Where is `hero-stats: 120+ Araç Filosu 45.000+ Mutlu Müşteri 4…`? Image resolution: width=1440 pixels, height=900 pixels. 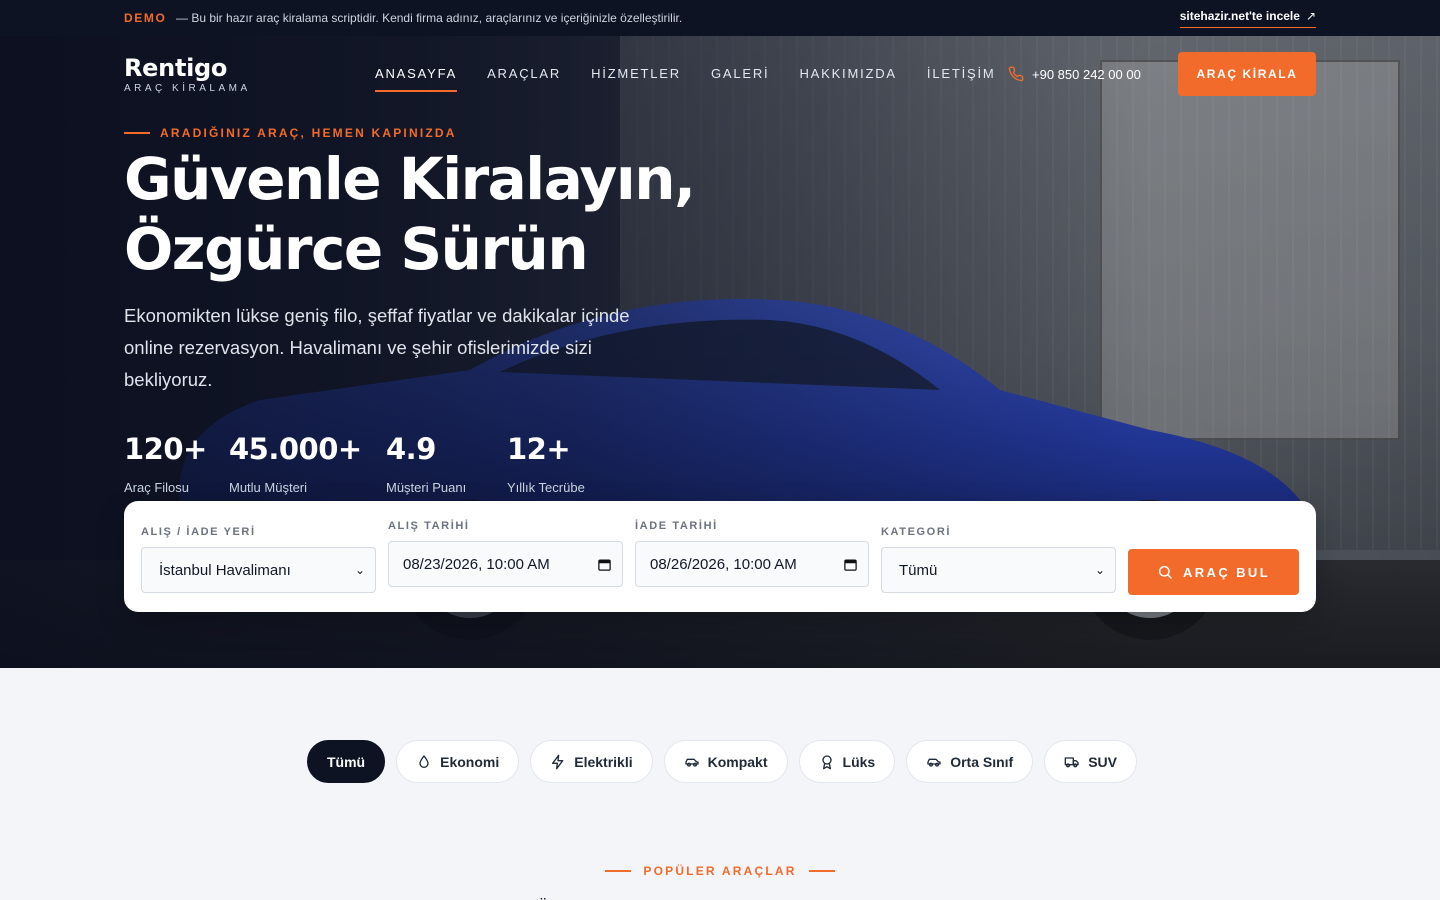 hero-stats: 120+ Araç Filosu 45.000+ Mutlu Müşteri 4… is located at coordinates (370, 463).